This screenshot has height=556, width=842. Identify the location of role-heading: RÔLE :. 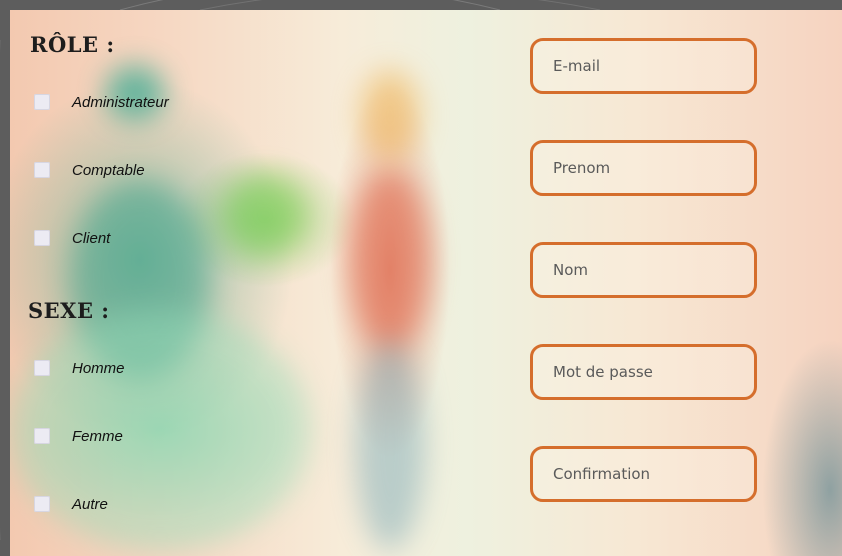
(72, 44).